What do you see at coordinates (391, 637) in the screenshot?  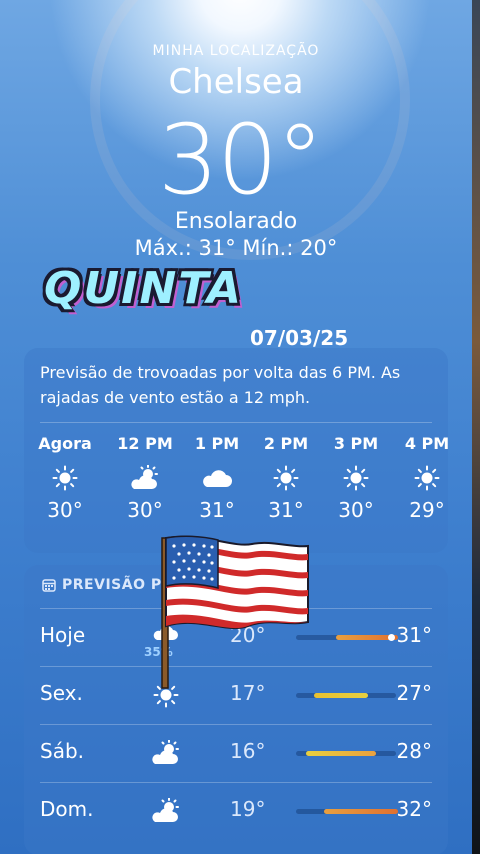 I see `current-temp-dot` at bounding box center [391, 637].